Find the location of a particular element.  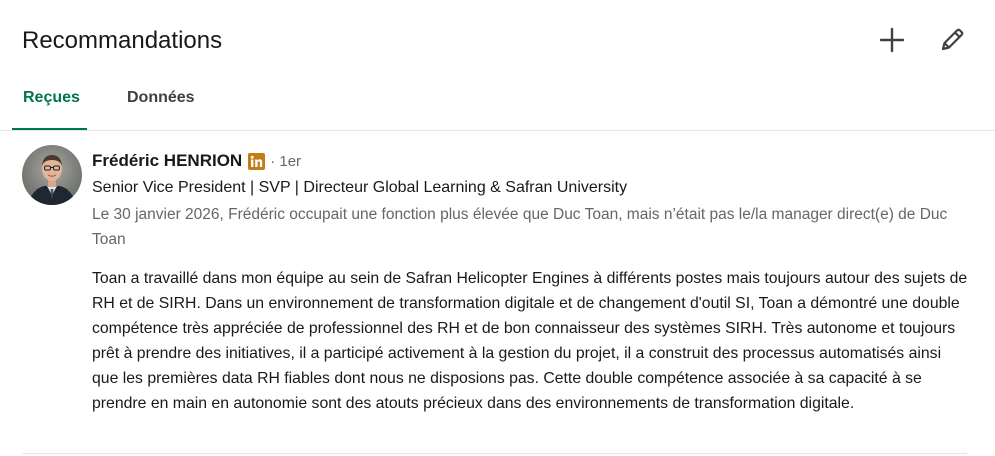

edit-recommendations-button is located at coordinates (952, 40).